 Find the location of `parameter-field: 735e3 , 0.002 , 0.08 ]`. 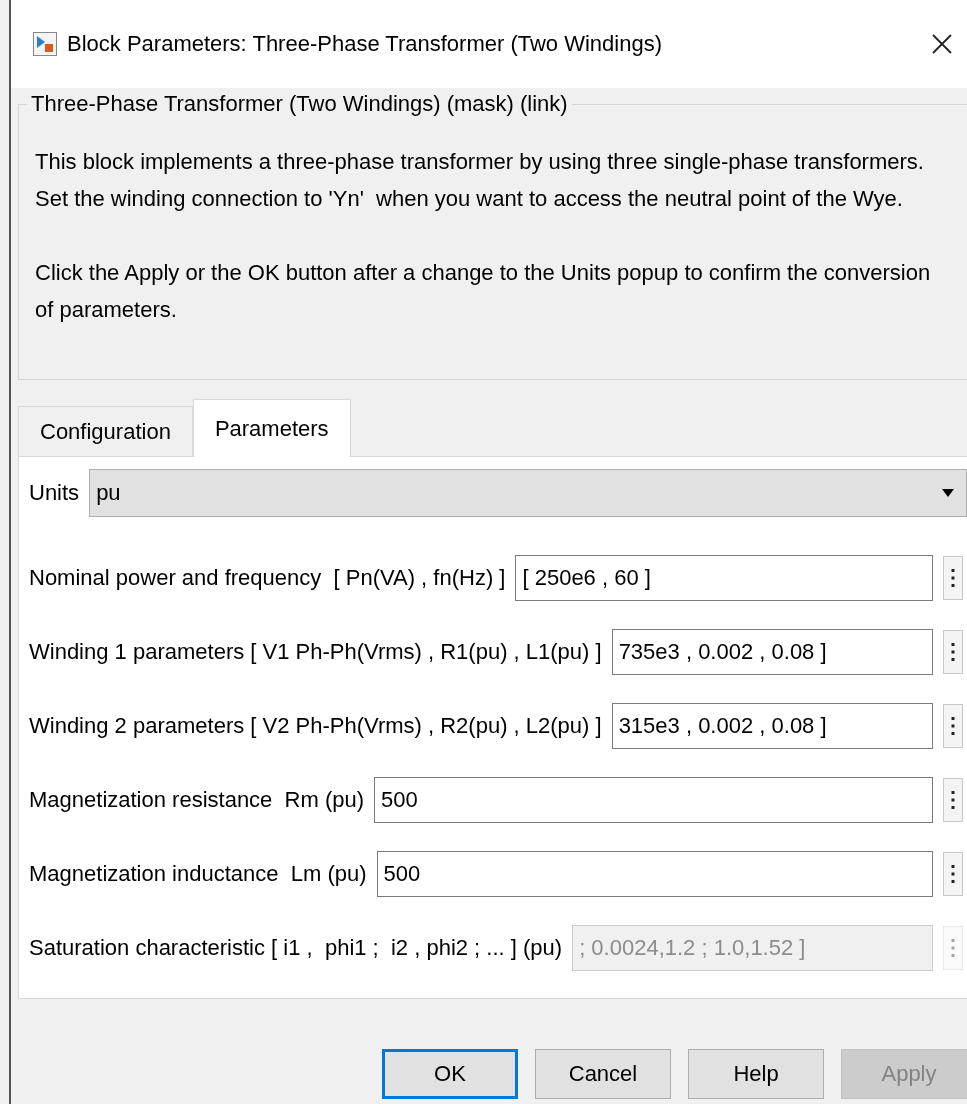

parameter-field: 735e3 , 0.002 , 0.08 ] is located at coordinates (772, 652).